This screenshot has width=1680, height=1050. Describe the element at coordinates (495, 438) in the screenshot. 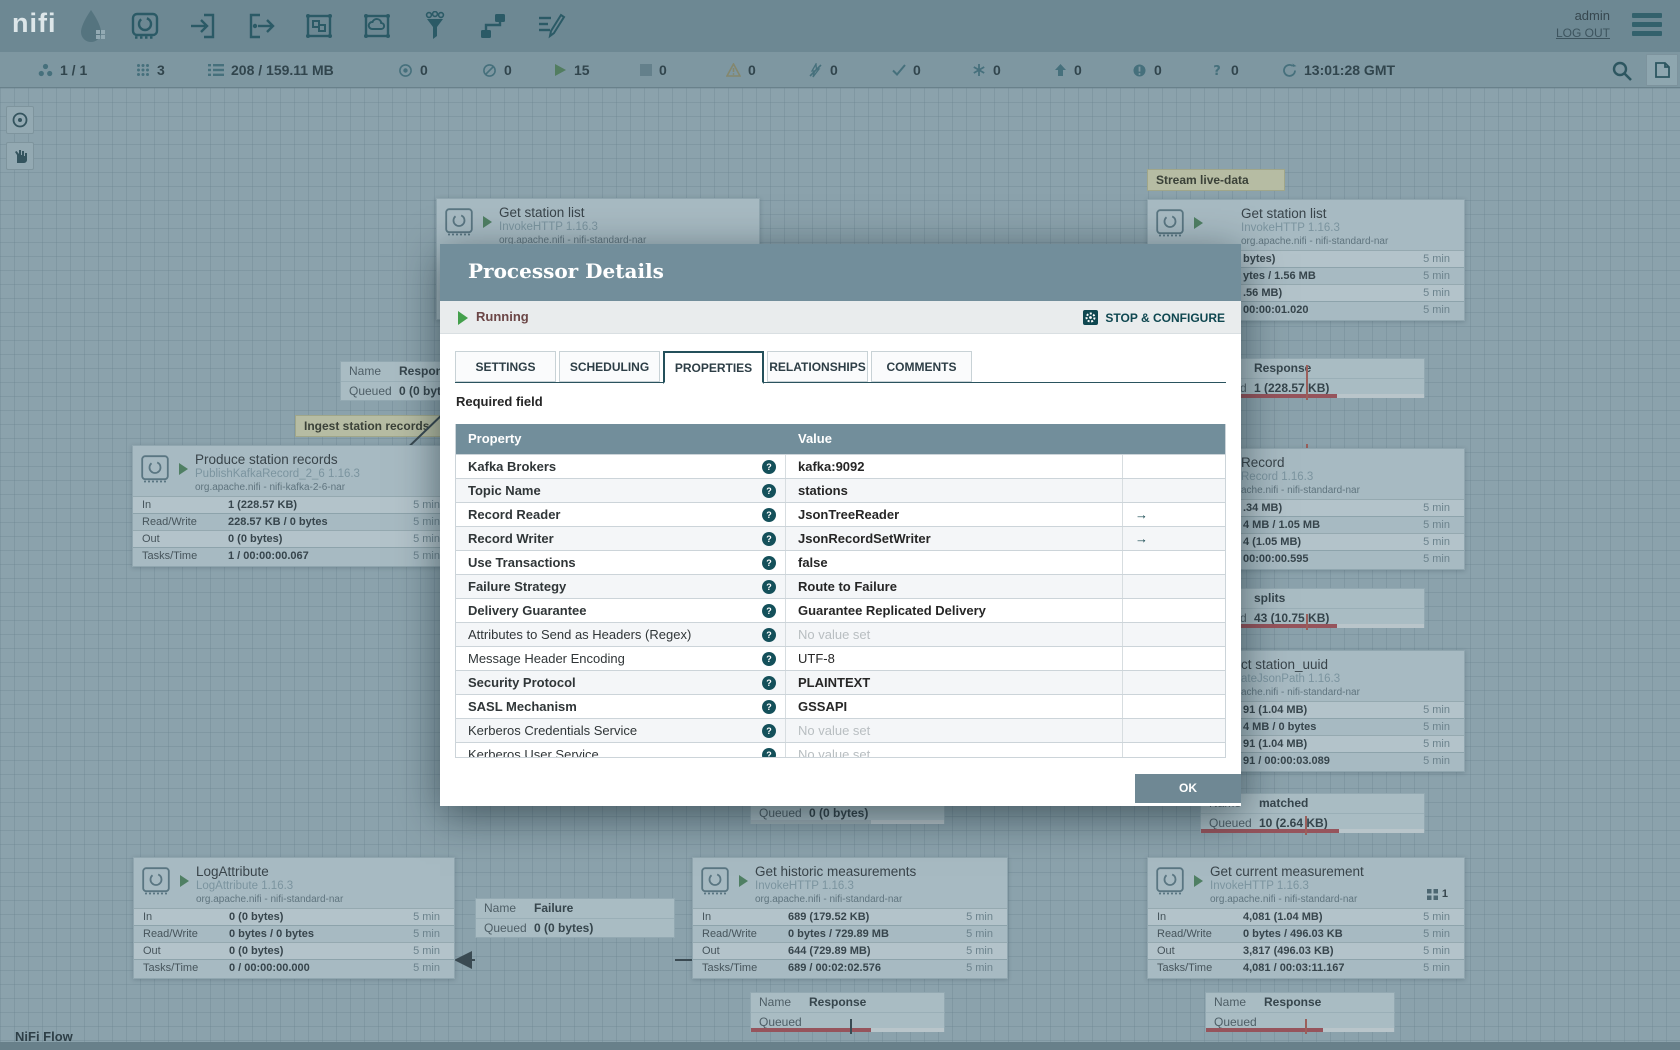

I see `property-column-header: Property` at that location.